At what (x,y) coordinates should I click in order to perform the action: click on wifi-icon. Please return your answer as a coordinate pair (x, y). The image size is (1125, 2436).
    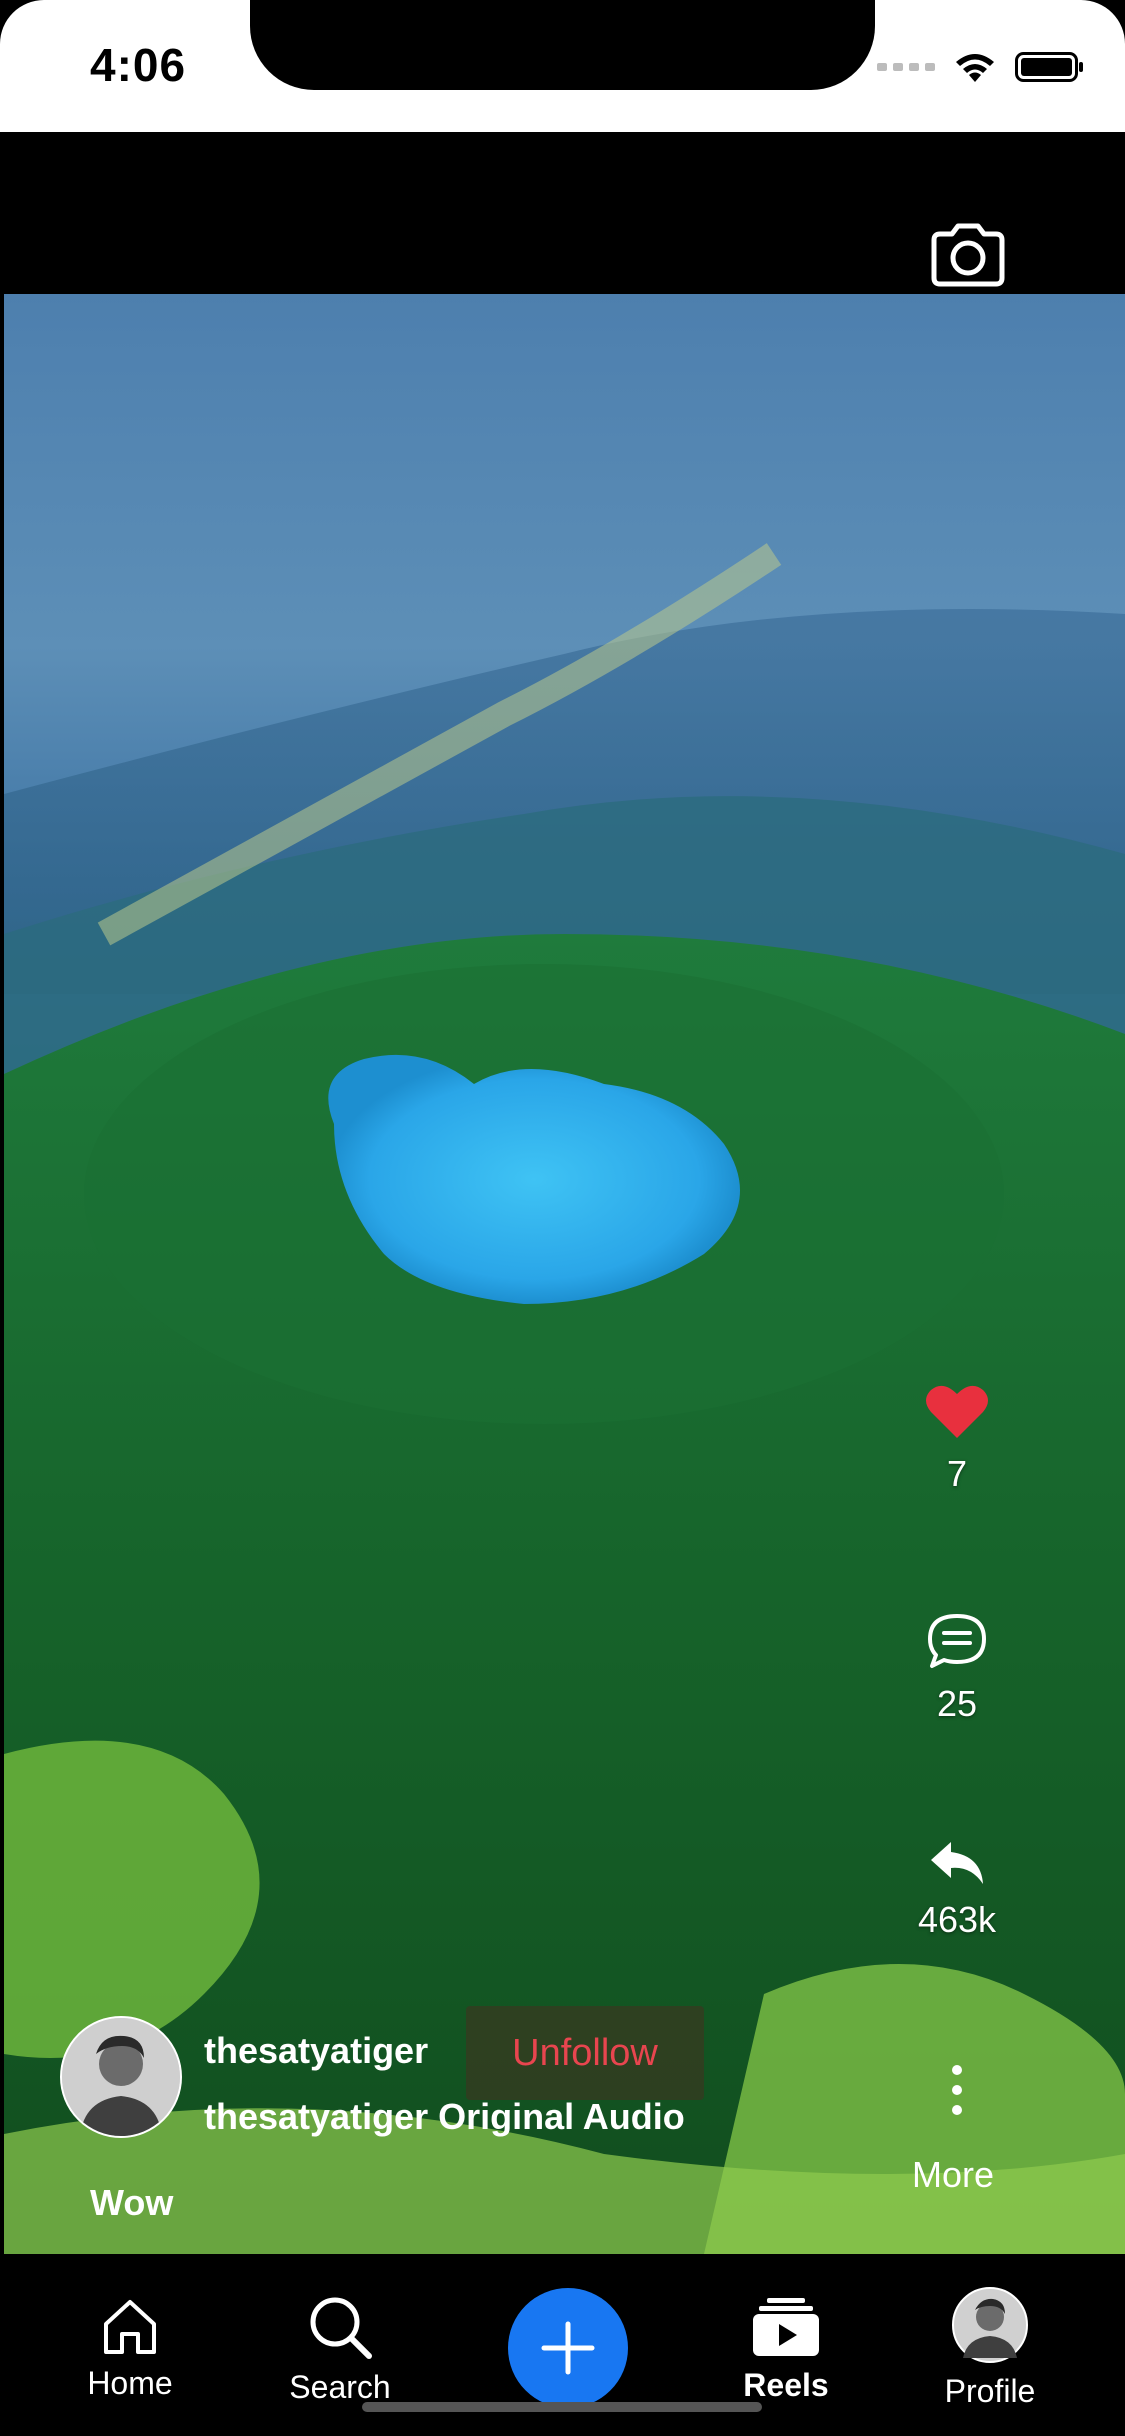
    Looking at the image, I should click on (975, 68).